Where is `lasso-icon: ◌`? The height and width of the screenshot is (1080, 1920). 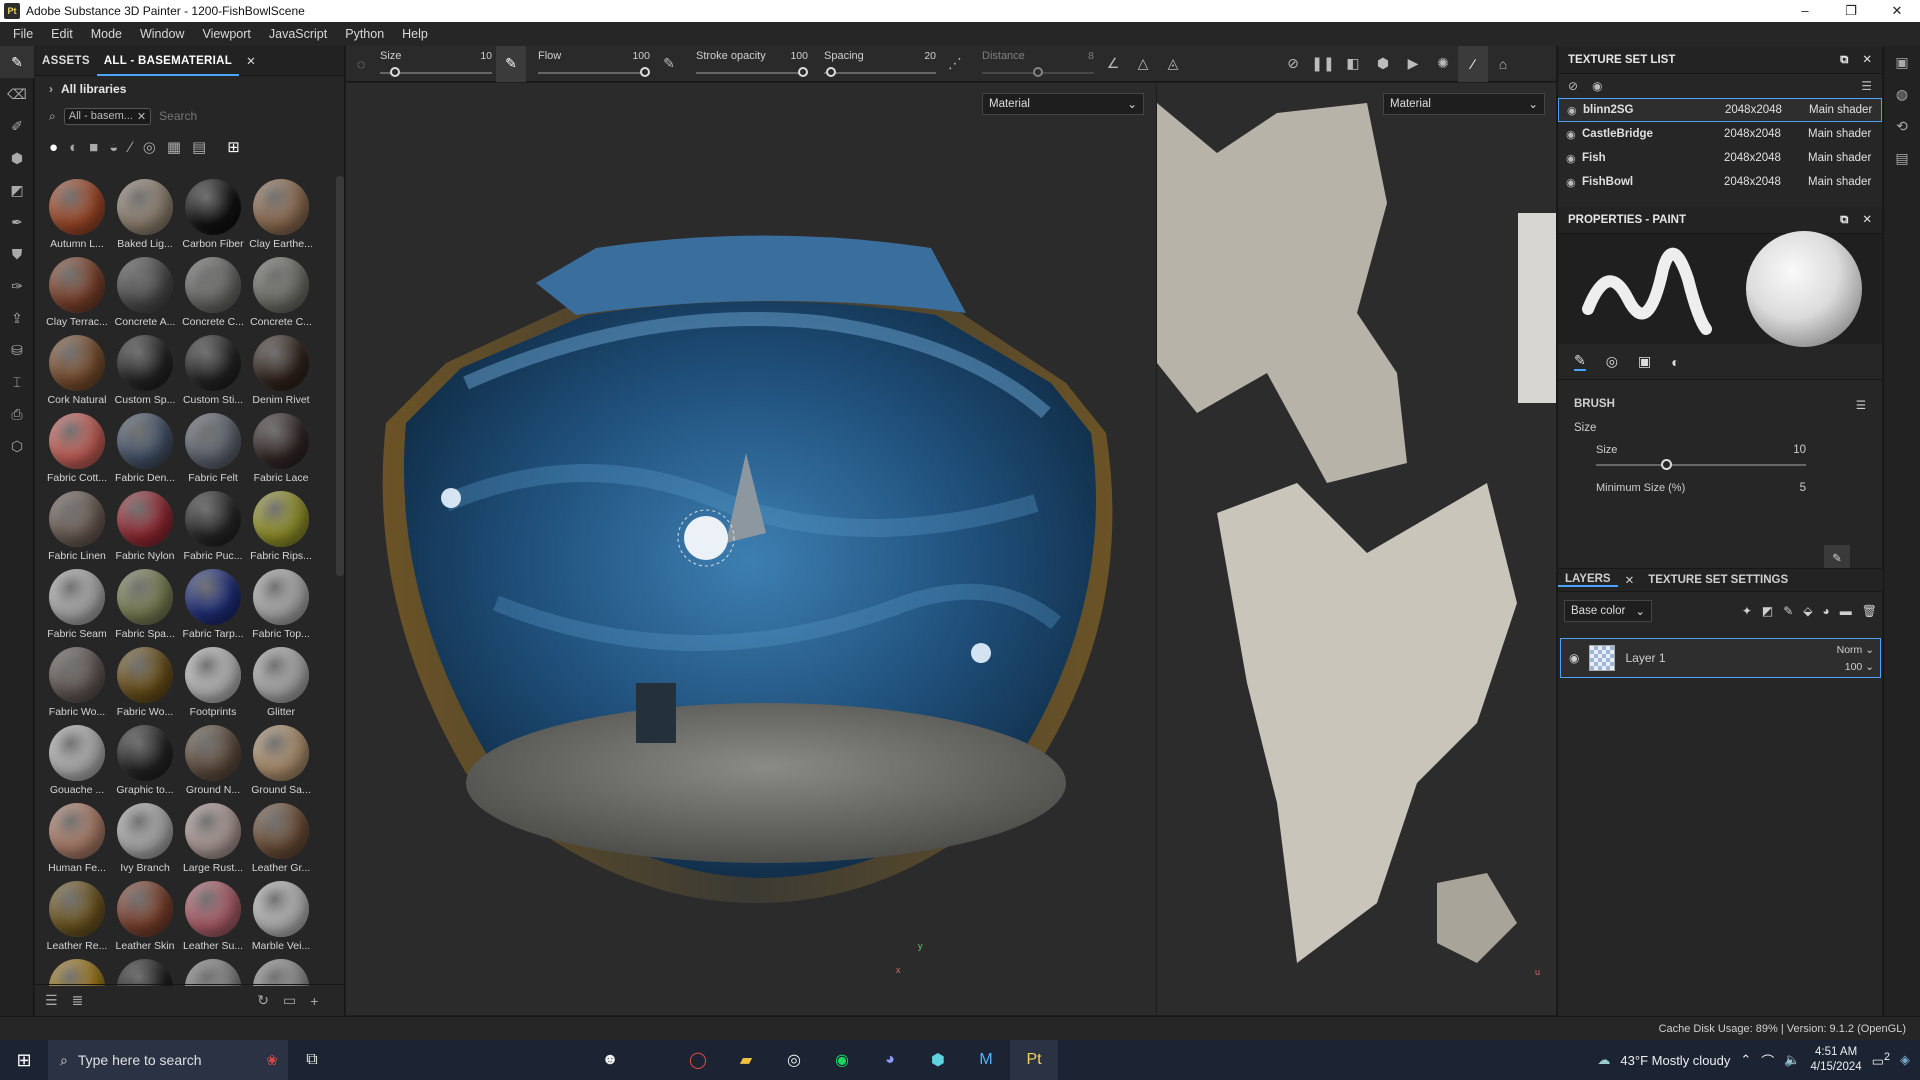
lasso-icon: ◌ is located at coordinates (361, 64).